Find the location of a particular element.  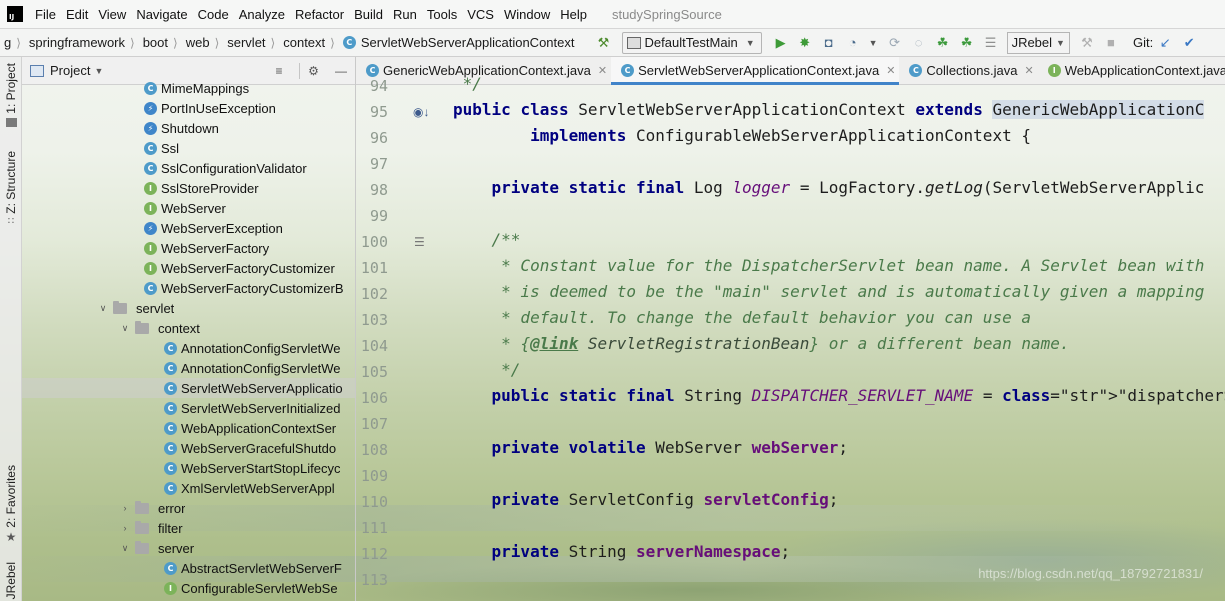

tree-folder: ∨ servlet is located at coordinates (188, 308).